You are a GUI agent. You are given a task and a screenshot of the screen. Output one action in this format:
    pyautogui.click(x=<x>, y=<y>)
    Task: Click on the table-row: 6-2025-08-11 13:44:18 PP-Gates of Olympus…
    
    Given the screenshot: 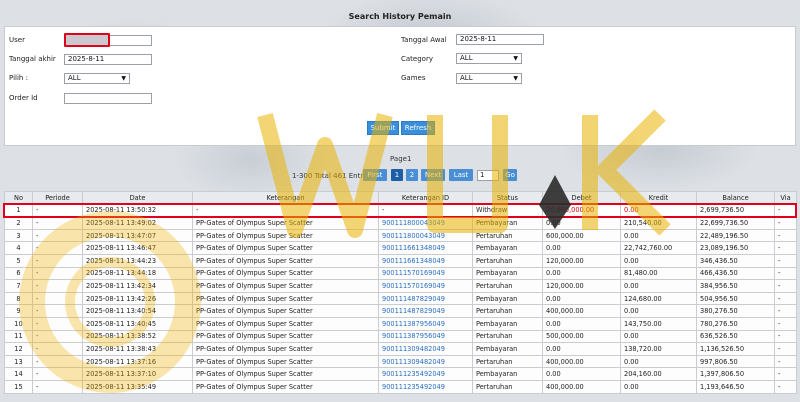 What is the action you would take?
    pyautogui.click(x=400, y=273)
    